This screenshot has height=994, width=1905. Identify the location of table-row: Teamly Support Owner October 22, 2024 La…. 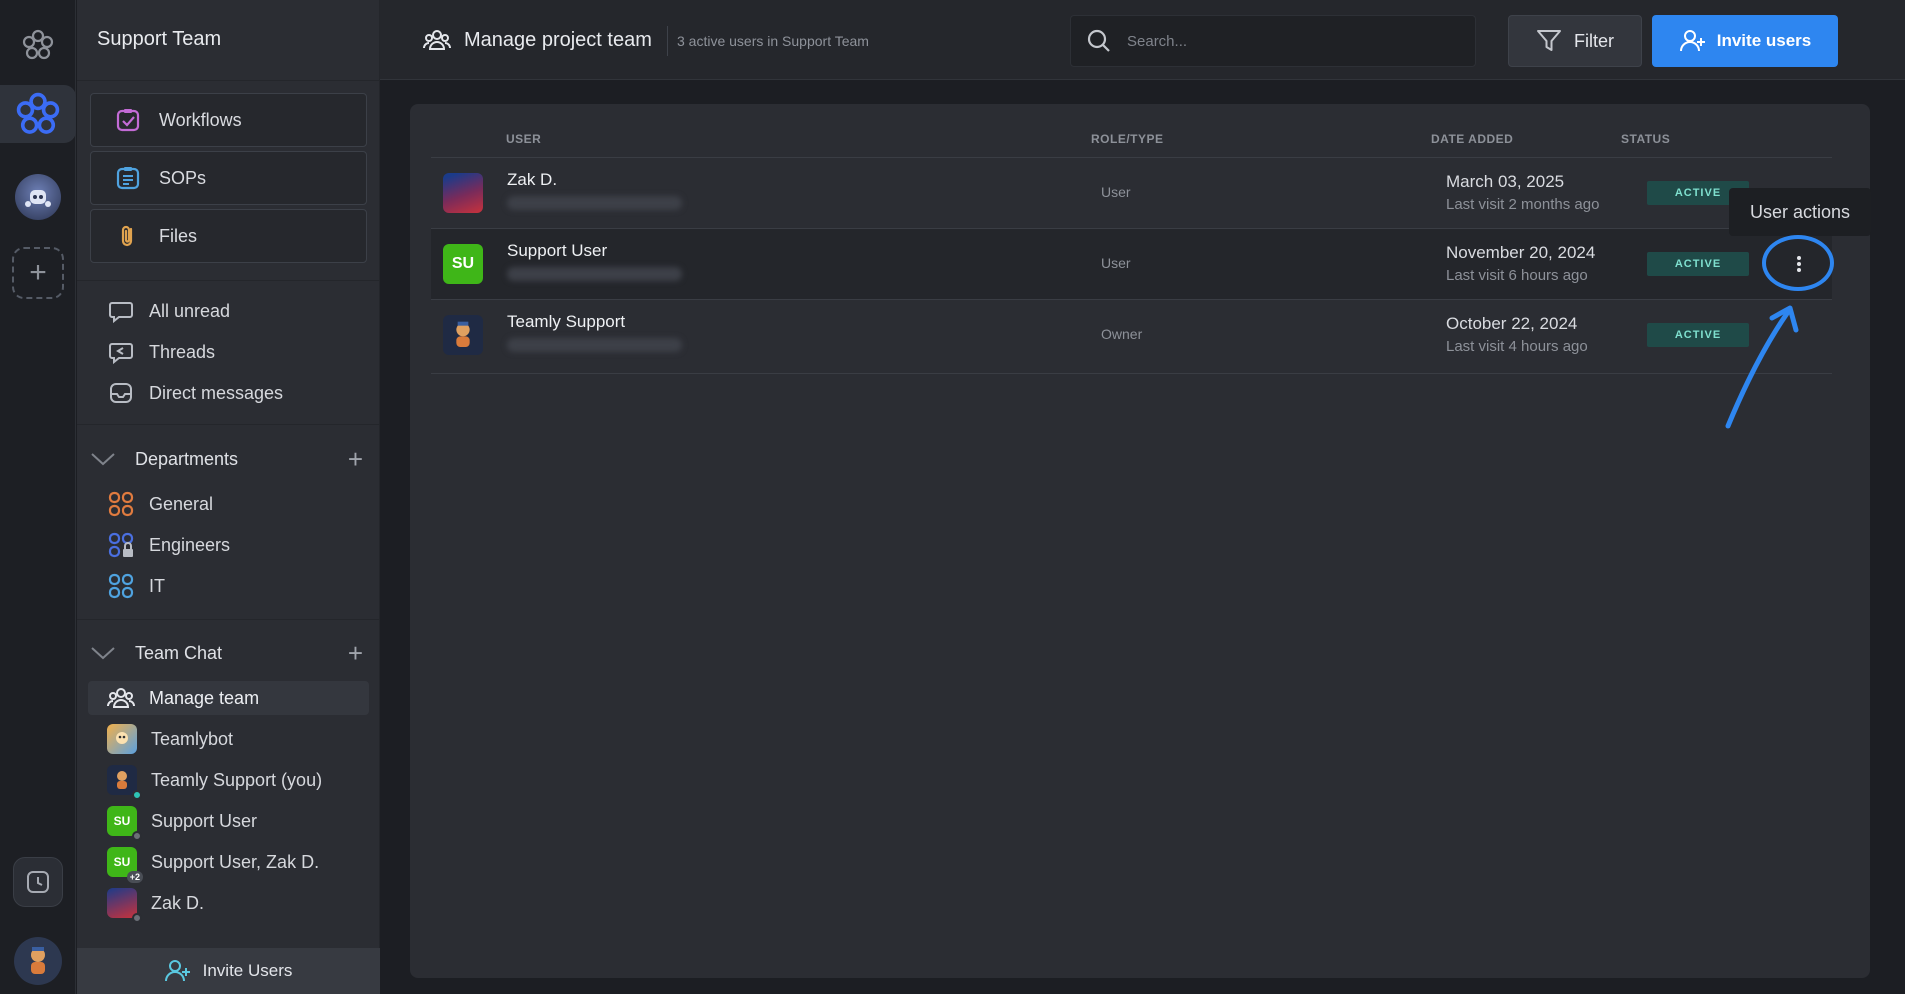
(1131, 335).